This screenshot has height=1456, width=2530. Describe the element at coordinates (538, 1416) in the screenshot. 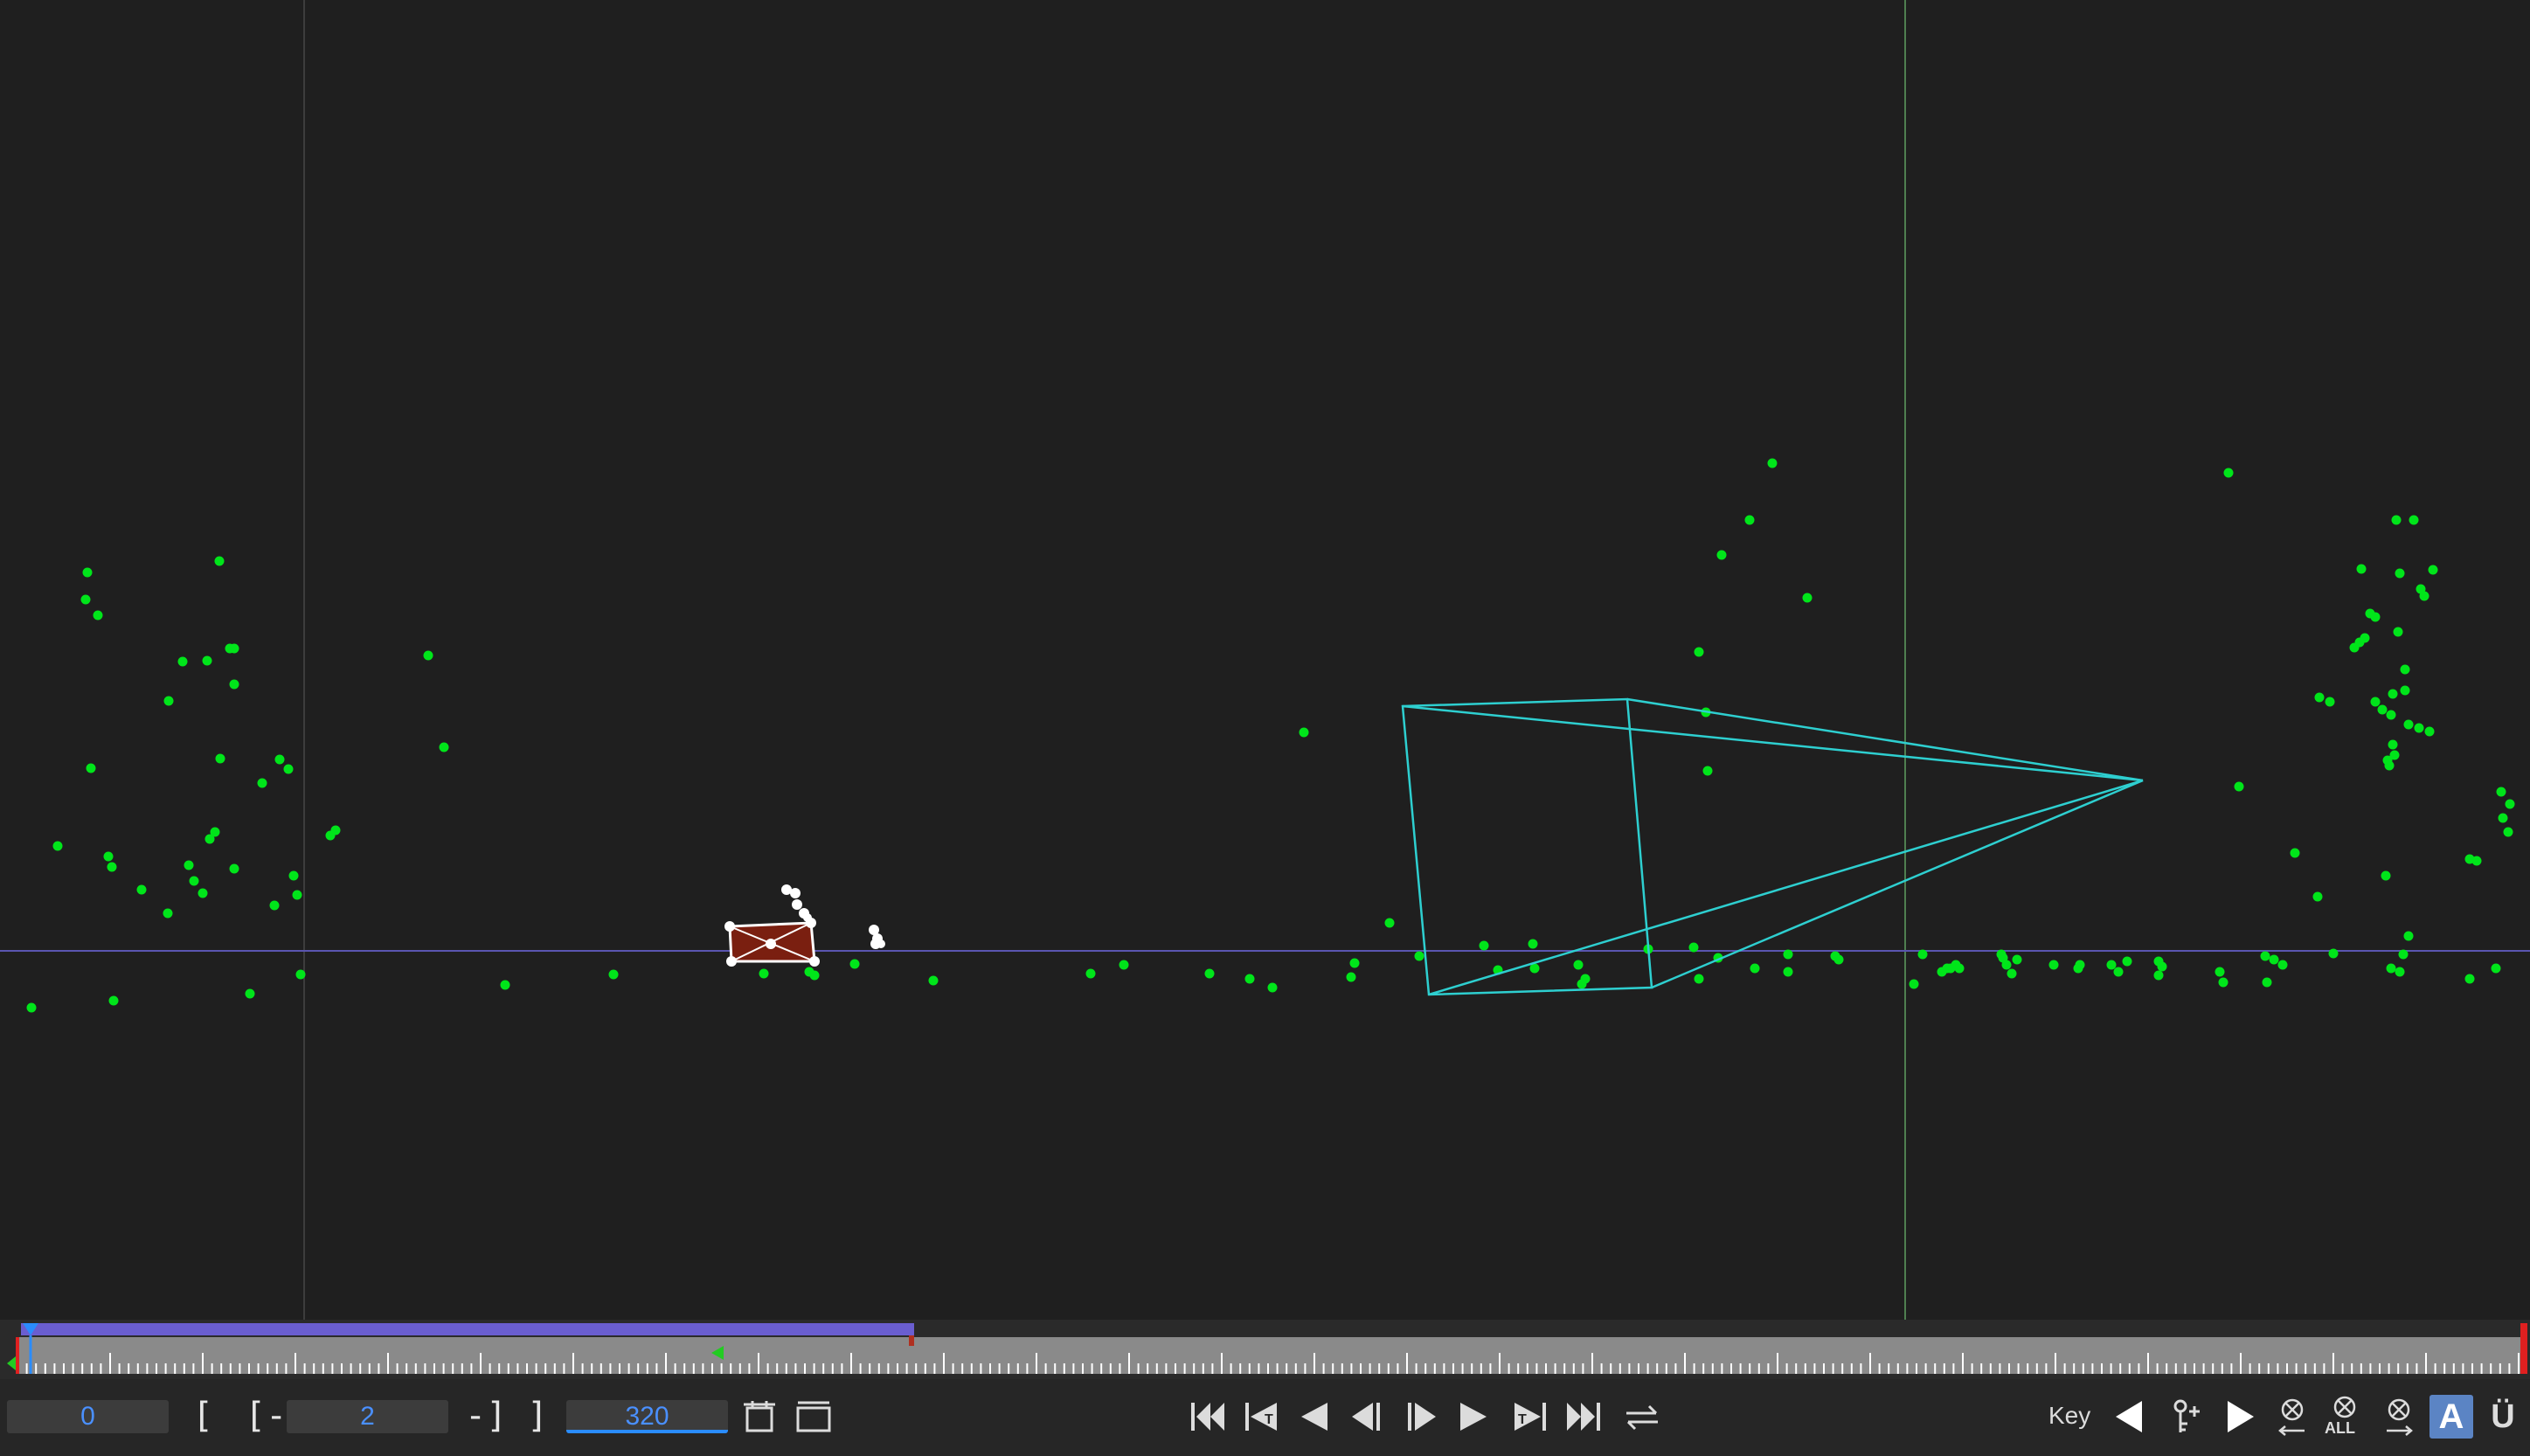

I see `end-bracket-button: ]` at that location.